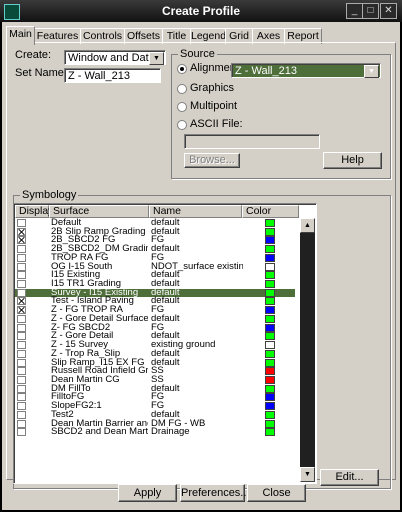 The height and width of the screenshot is (512, 402). I want to click on column-header-name: Name, so click(195, 211).